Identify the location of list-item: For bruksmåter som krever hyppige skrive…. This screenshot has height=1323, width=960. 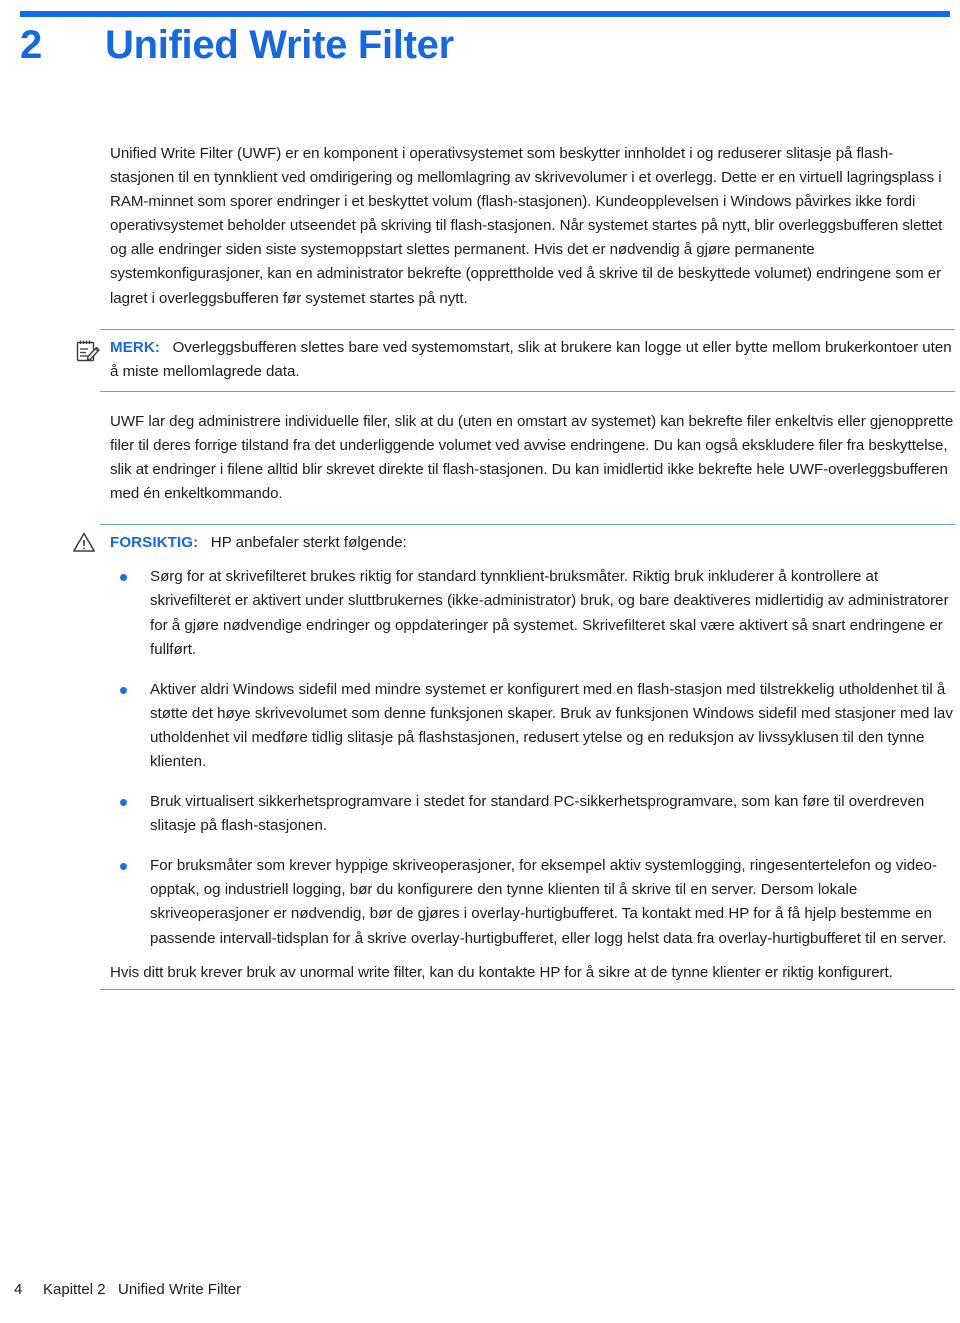
(532, 902).